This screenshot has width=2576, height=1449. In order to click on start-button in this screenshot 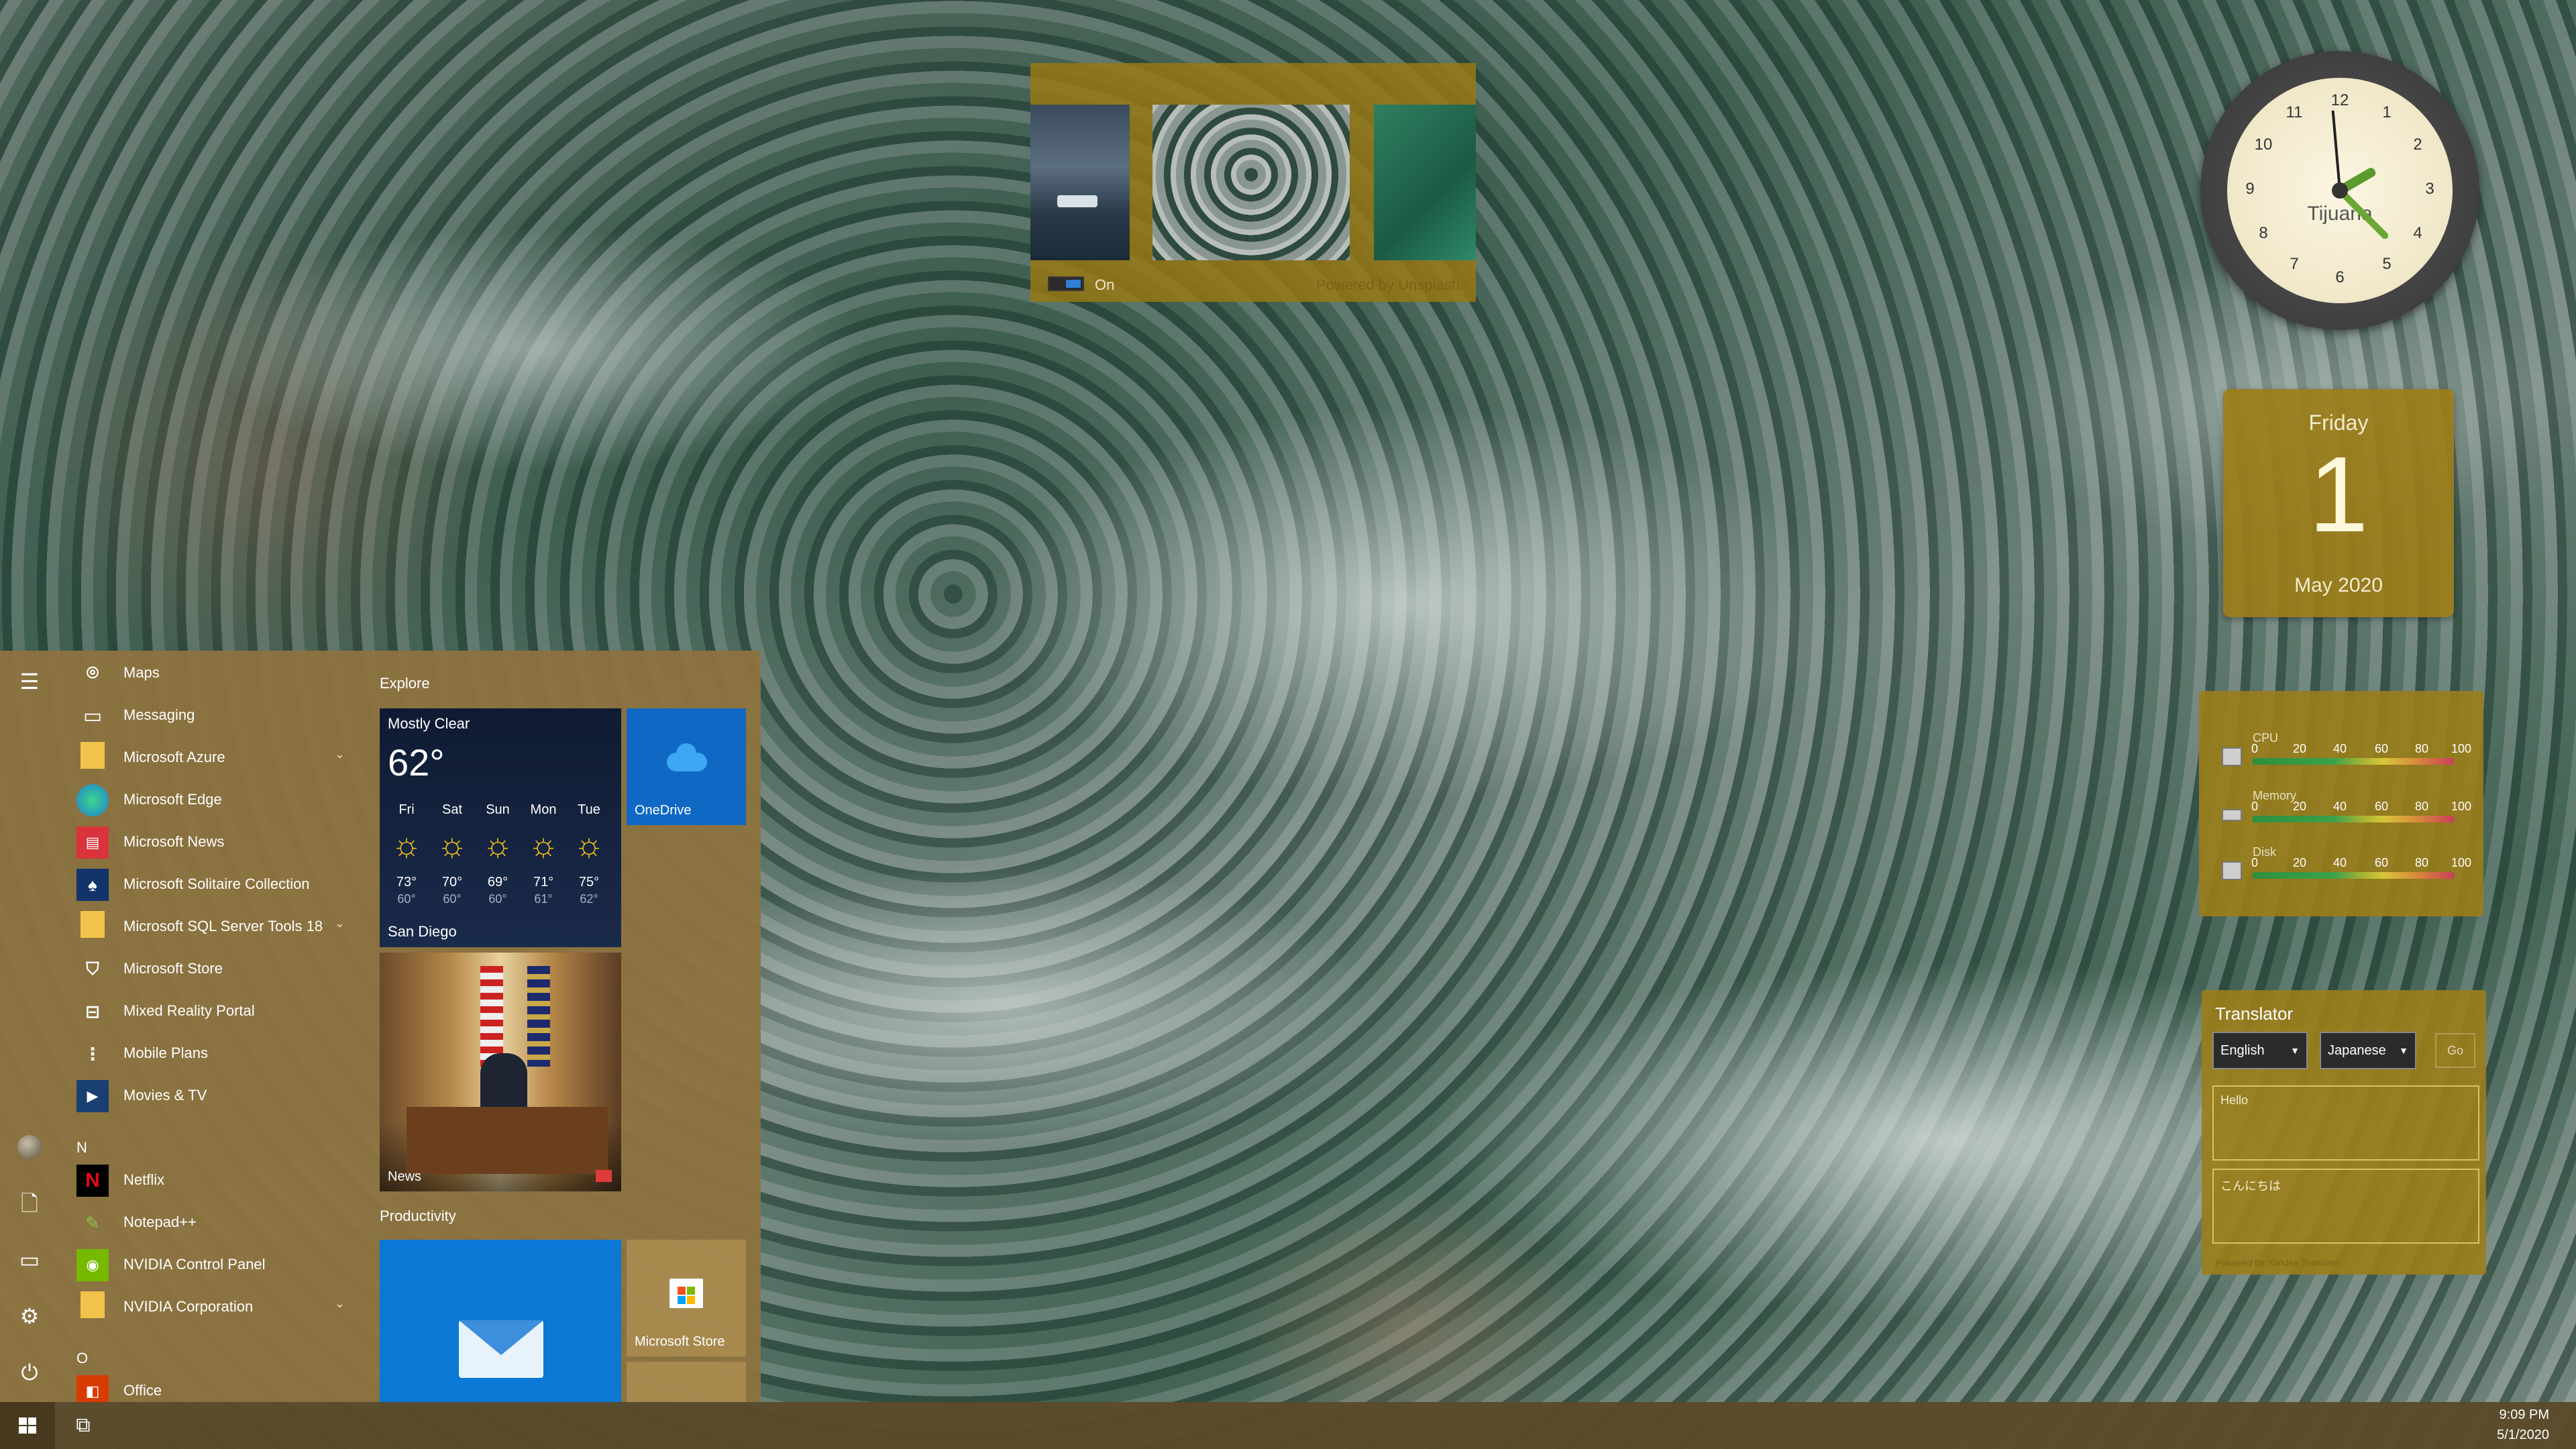, I will do `click(27, 1425)`.